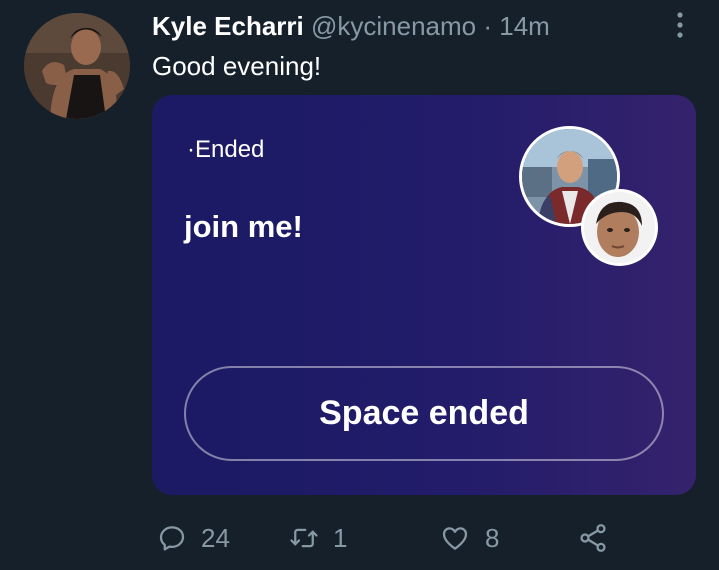 This screenshot has width=719, height=570. What do you see at coordinates (237, 66) in the screenshot?
I see `tweet-text: Good evening!` at bounding box center [237, 66].